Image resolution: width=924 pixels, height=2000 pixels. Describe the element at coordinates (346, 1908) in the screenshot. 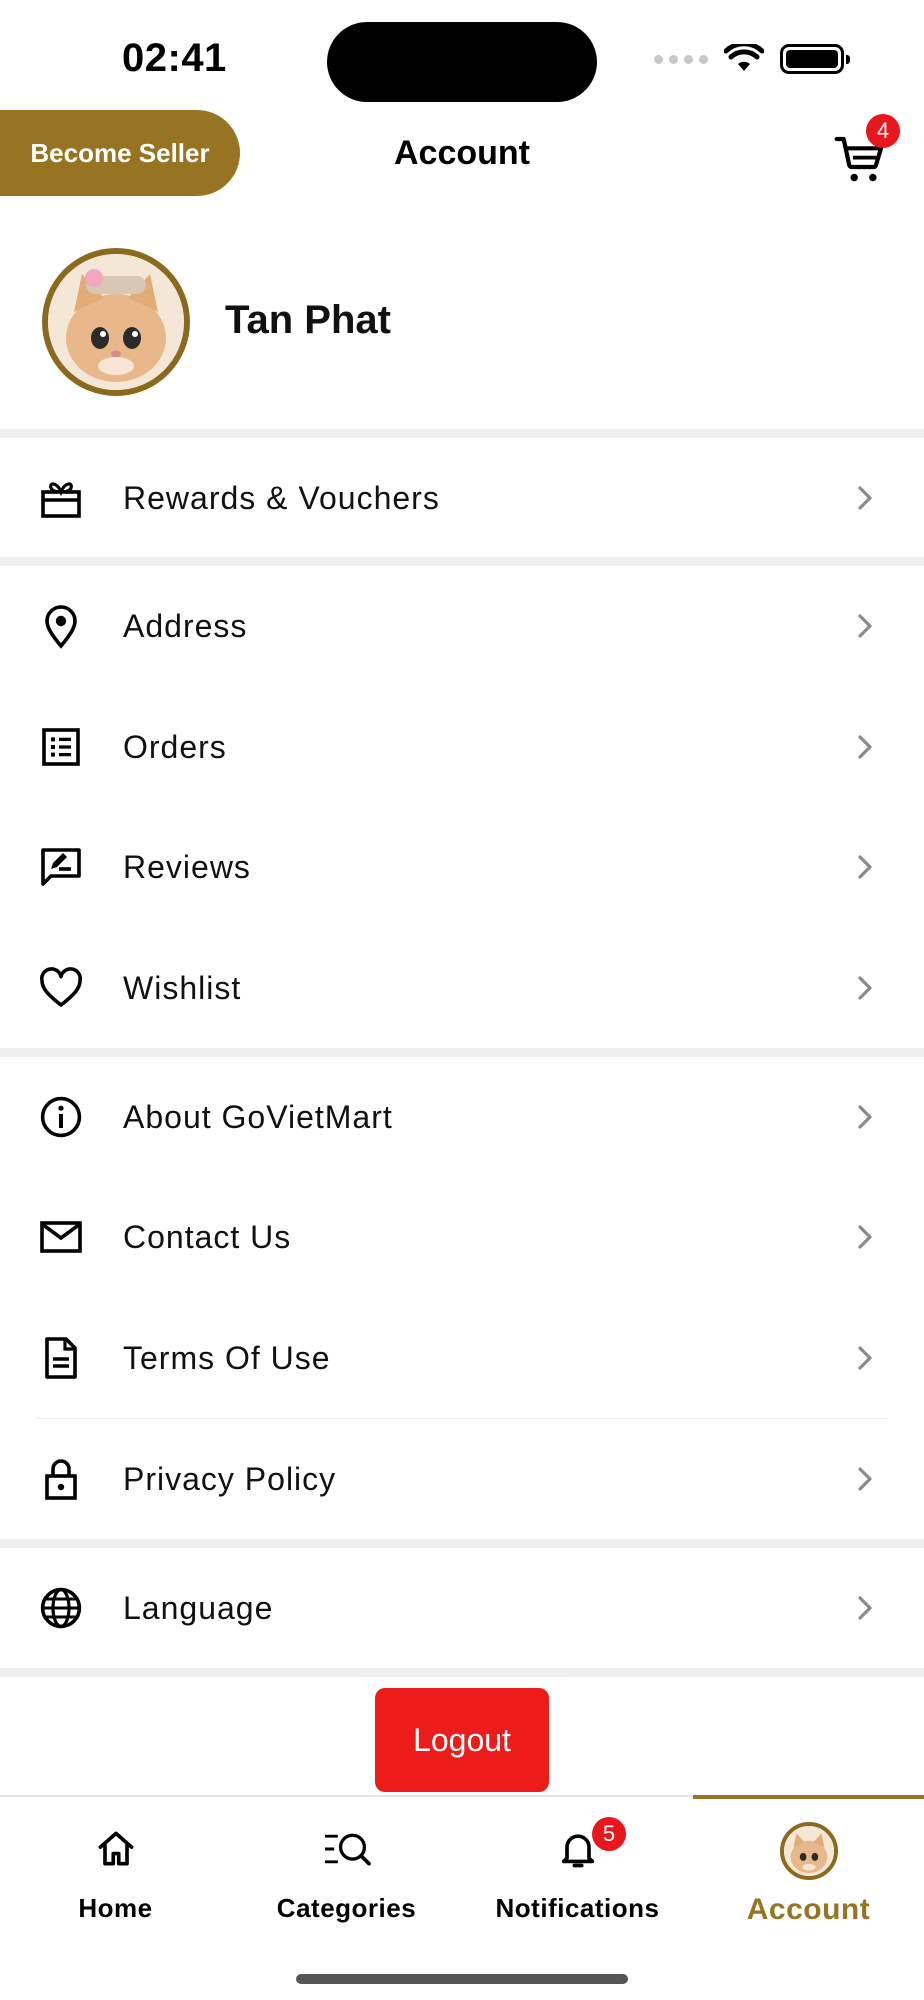

I see `tab-label: Categories` at that location.